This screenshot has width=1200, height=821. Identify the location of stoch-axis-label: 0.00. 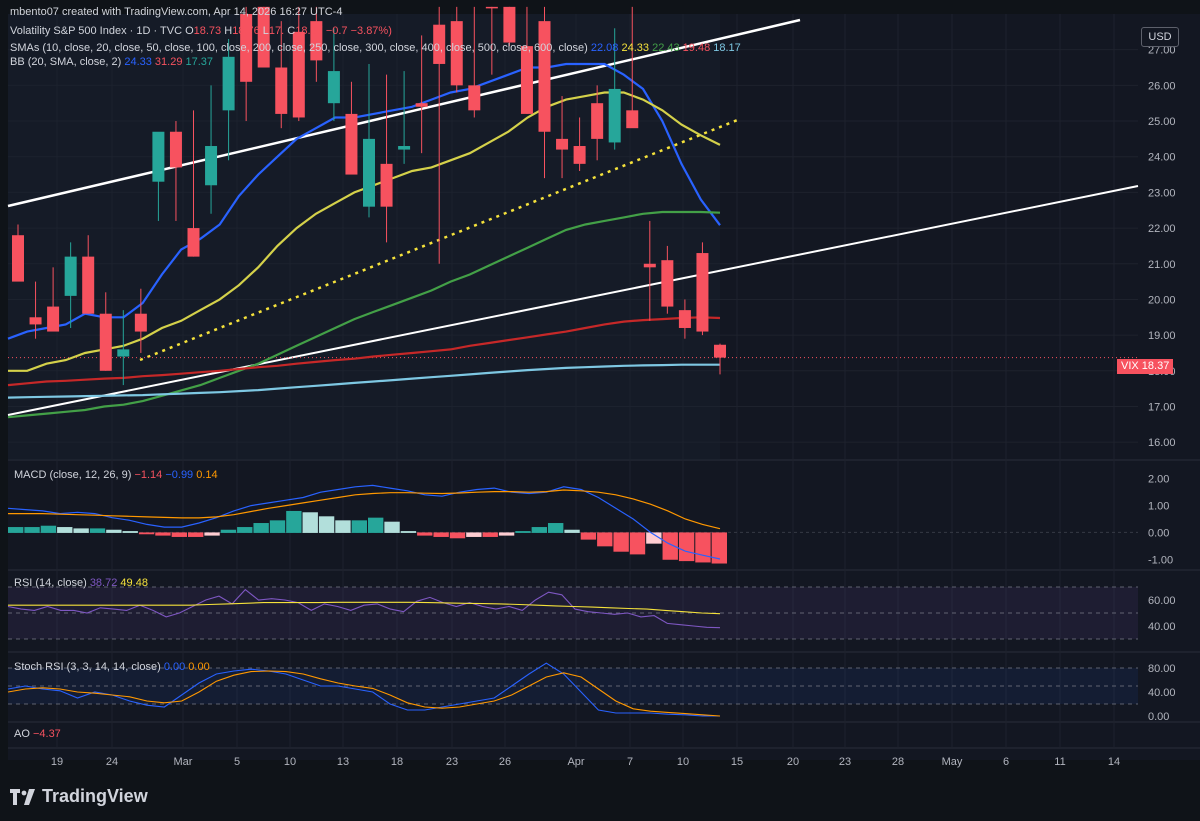
(1158, 717).